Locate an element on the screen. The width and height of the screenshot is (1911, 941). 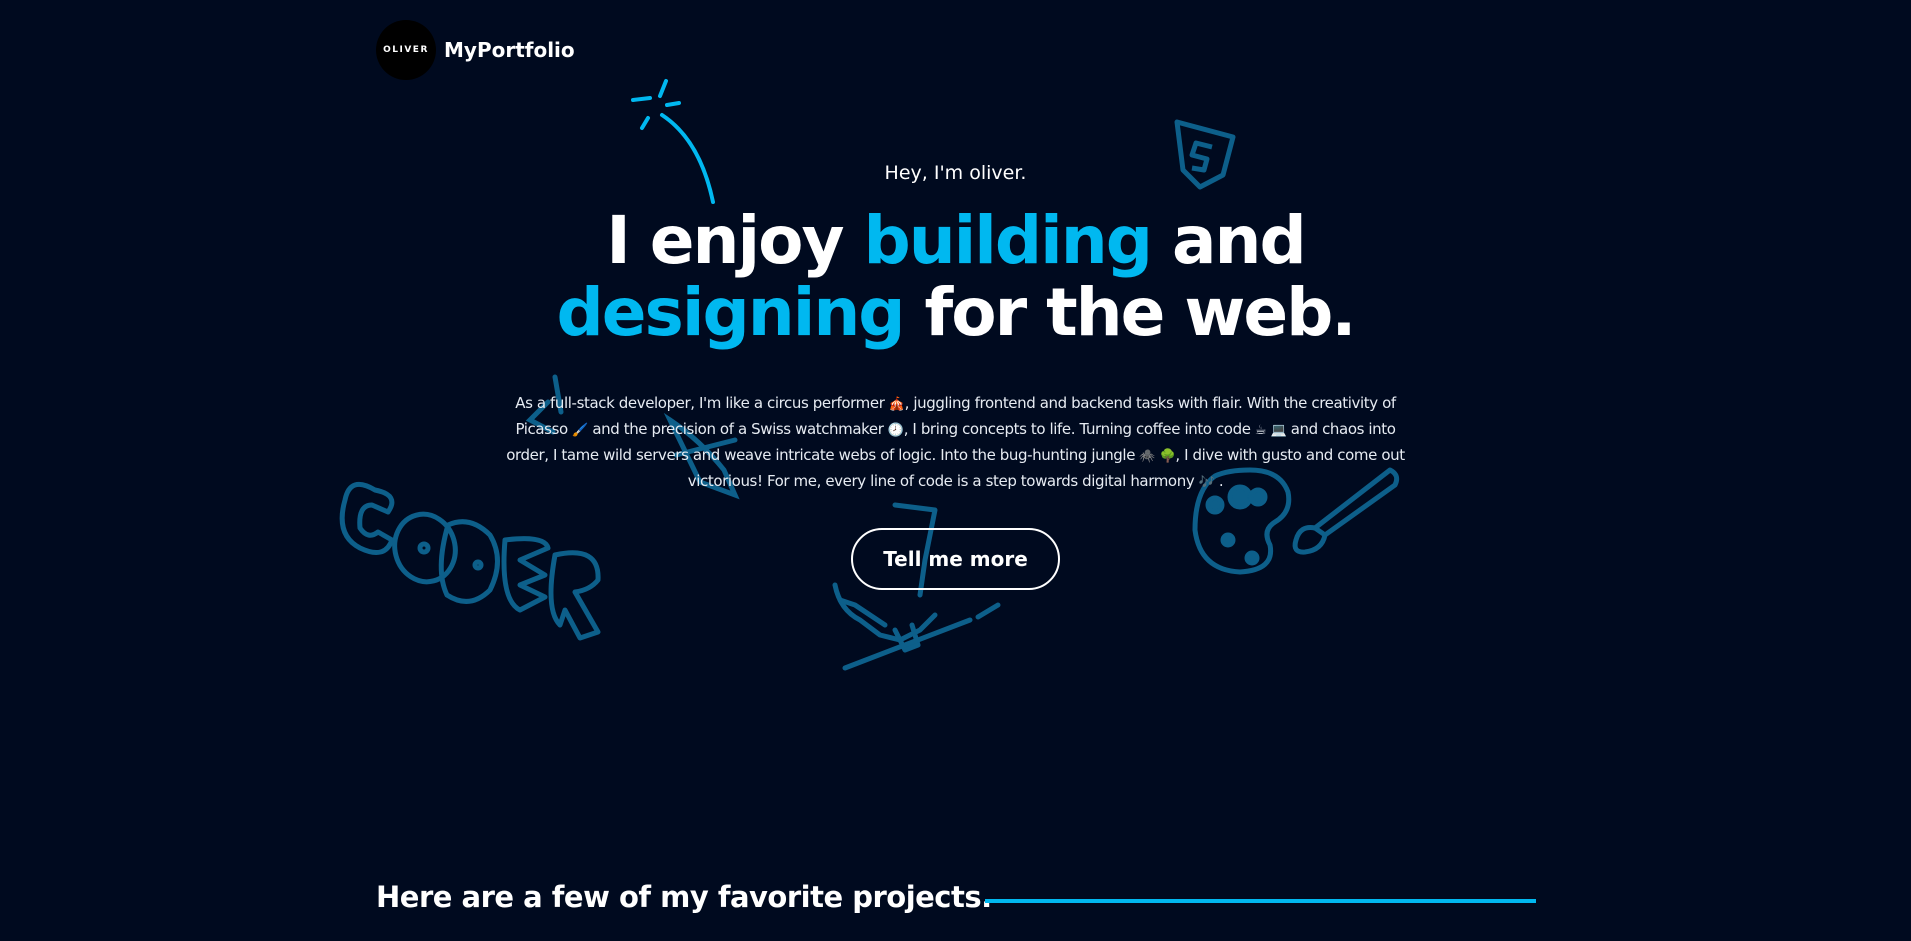
headline-accent-designing: designing is located at coordinates (731, 312).